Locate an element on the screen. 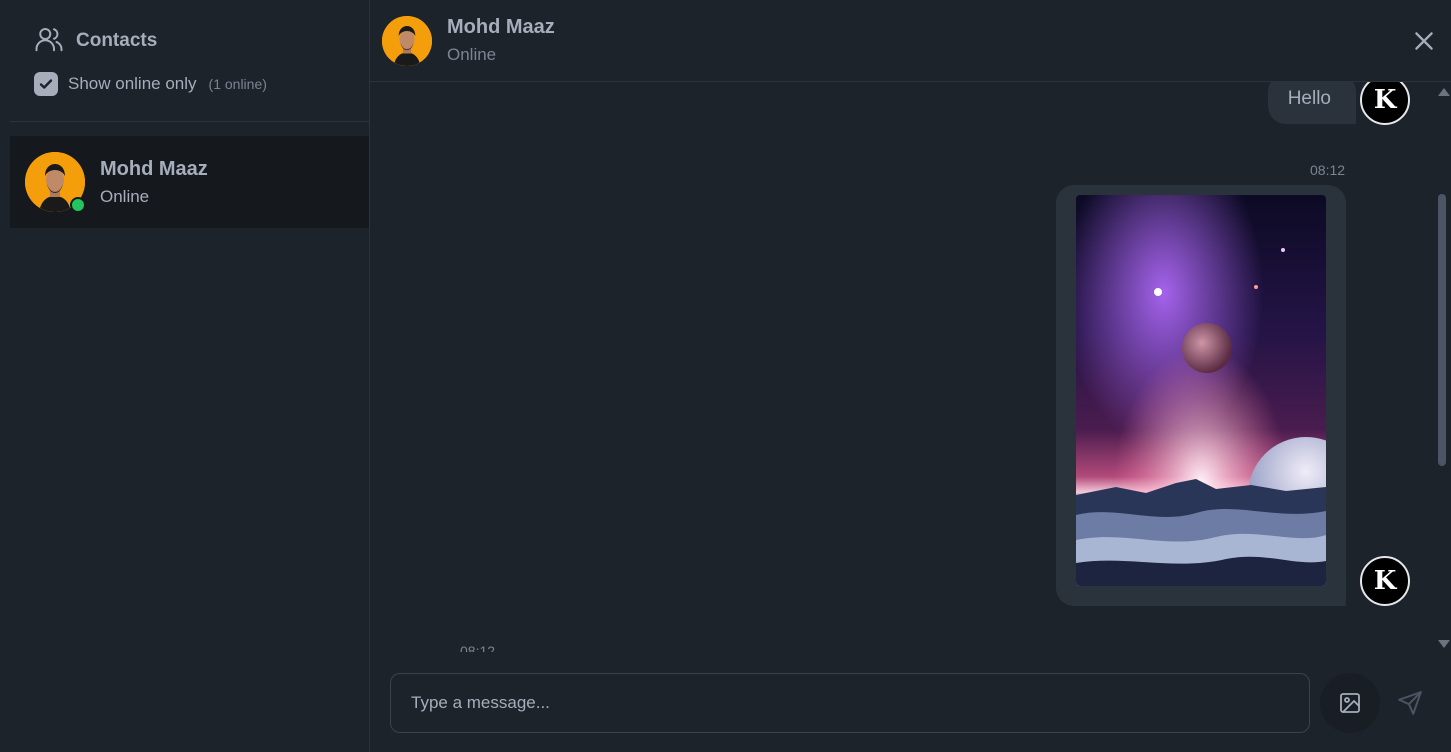 Image resolution: width=1451 pixels, height=752 pixels. space-photo is located at coordinates (1201, 390).